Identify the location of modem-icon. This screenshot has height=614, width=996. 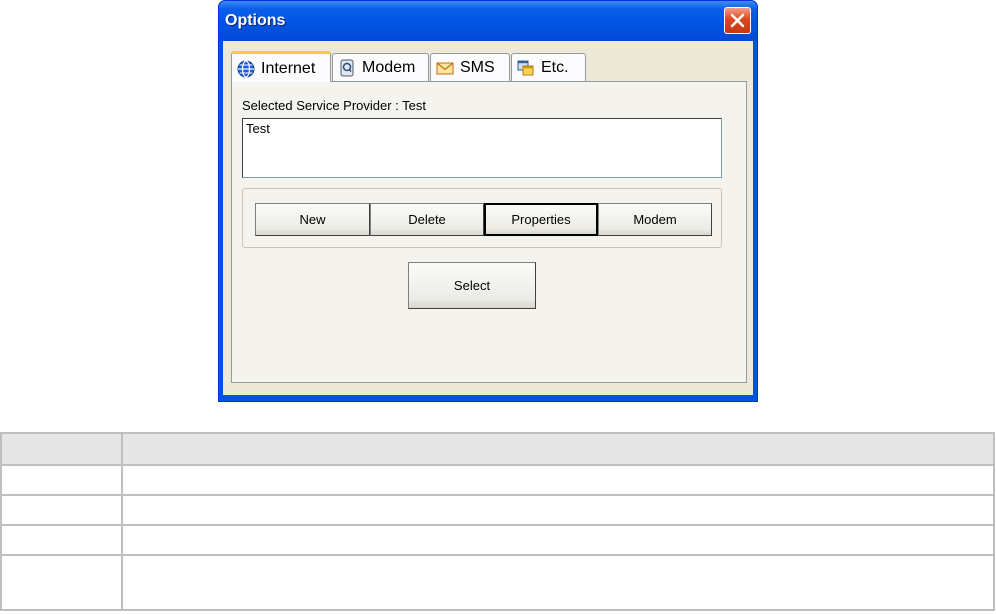
(347, 67).